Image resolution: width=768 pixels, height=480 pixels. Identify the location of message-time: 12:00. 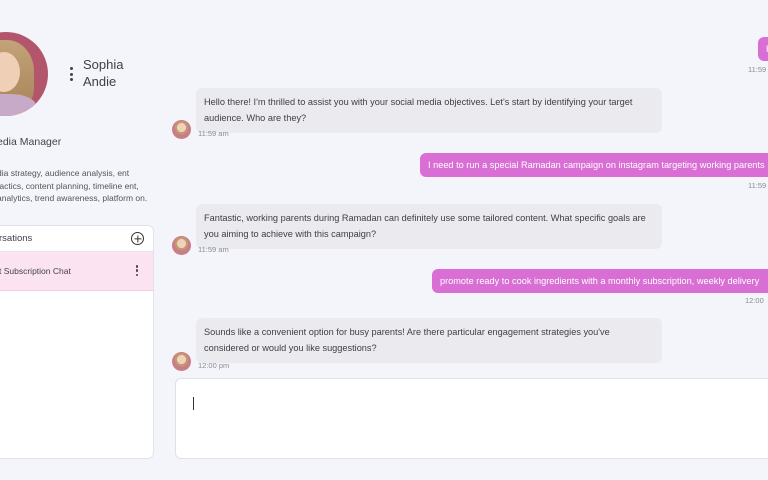
(754, 300).